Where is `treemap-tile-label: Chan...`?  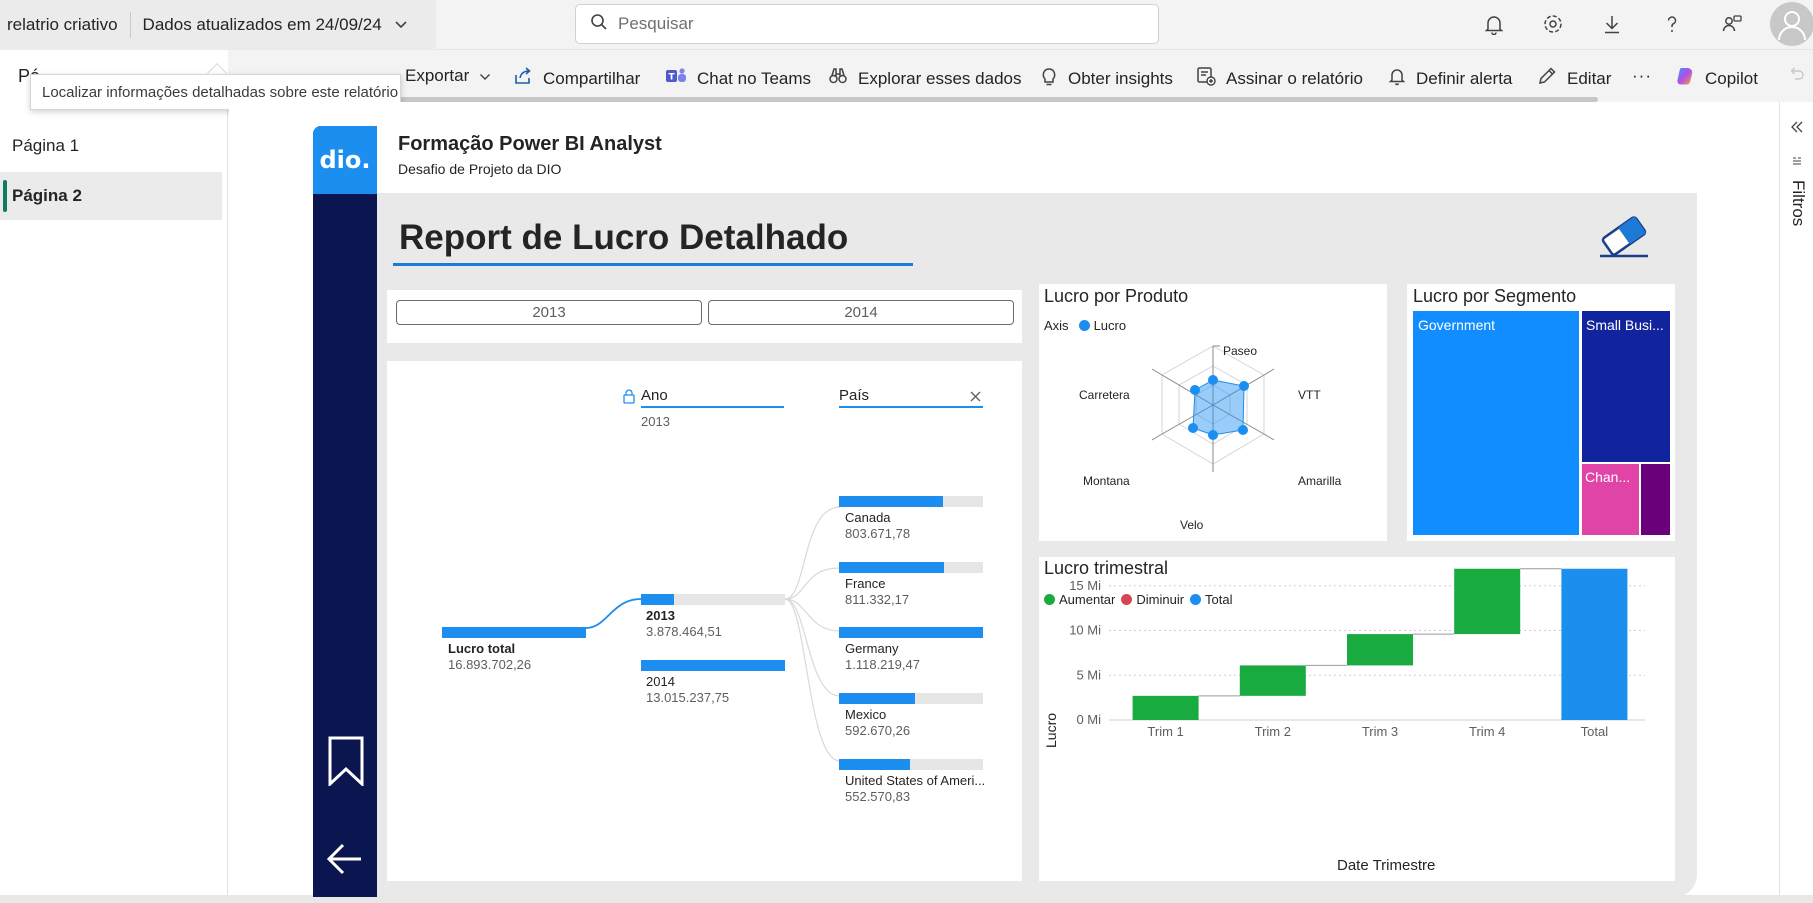
treemap-tile-label: Chan... is located at coordinates (1608, 477).